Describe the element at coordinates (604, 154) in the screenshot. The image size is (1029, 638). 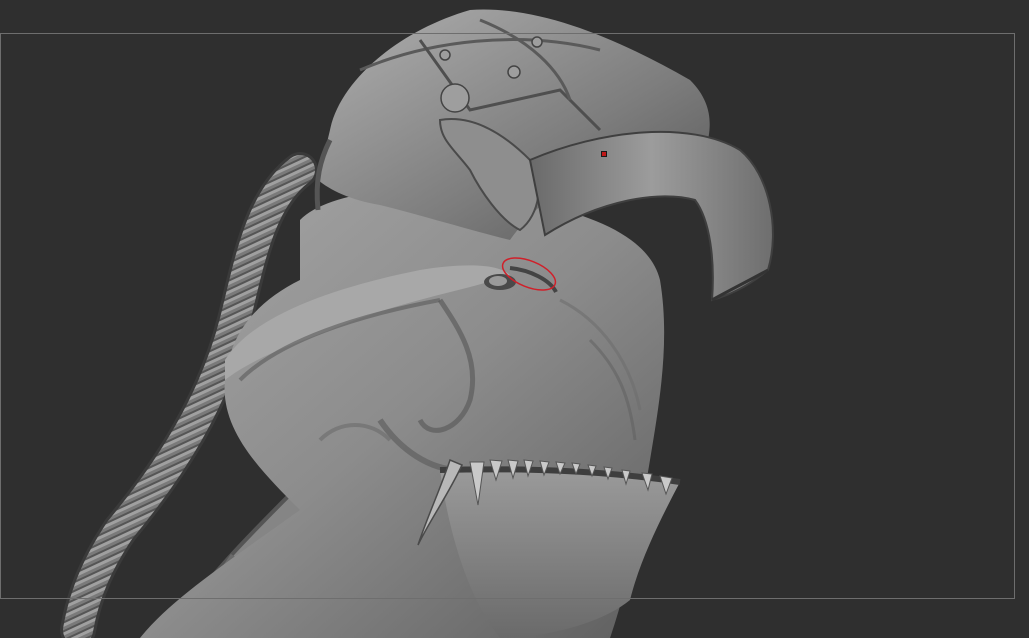
I see `pivot-point-icon` at that location.